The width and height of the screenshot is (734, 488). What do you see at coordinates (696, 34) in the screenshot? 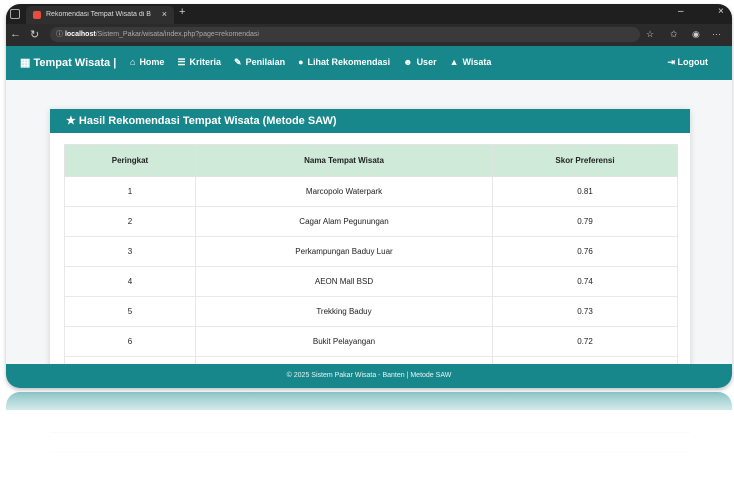
I see `profile-icon: ◉` at bounding box center [696, 34].